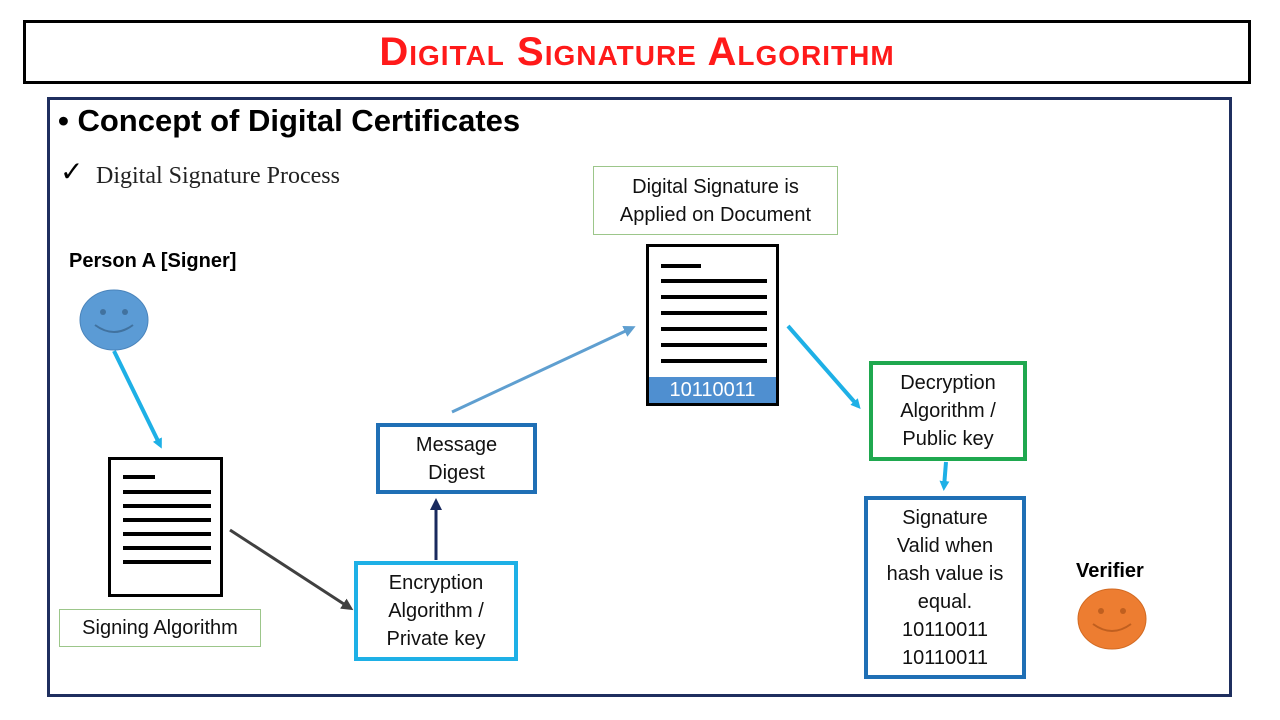 Image resolution: width=1280 pixels, height=720 pixels. What do you see at coordinates (543, 369) in the screenshot?
I see `arrow-digest-to-signed-document` at bounding box center [543, 369].